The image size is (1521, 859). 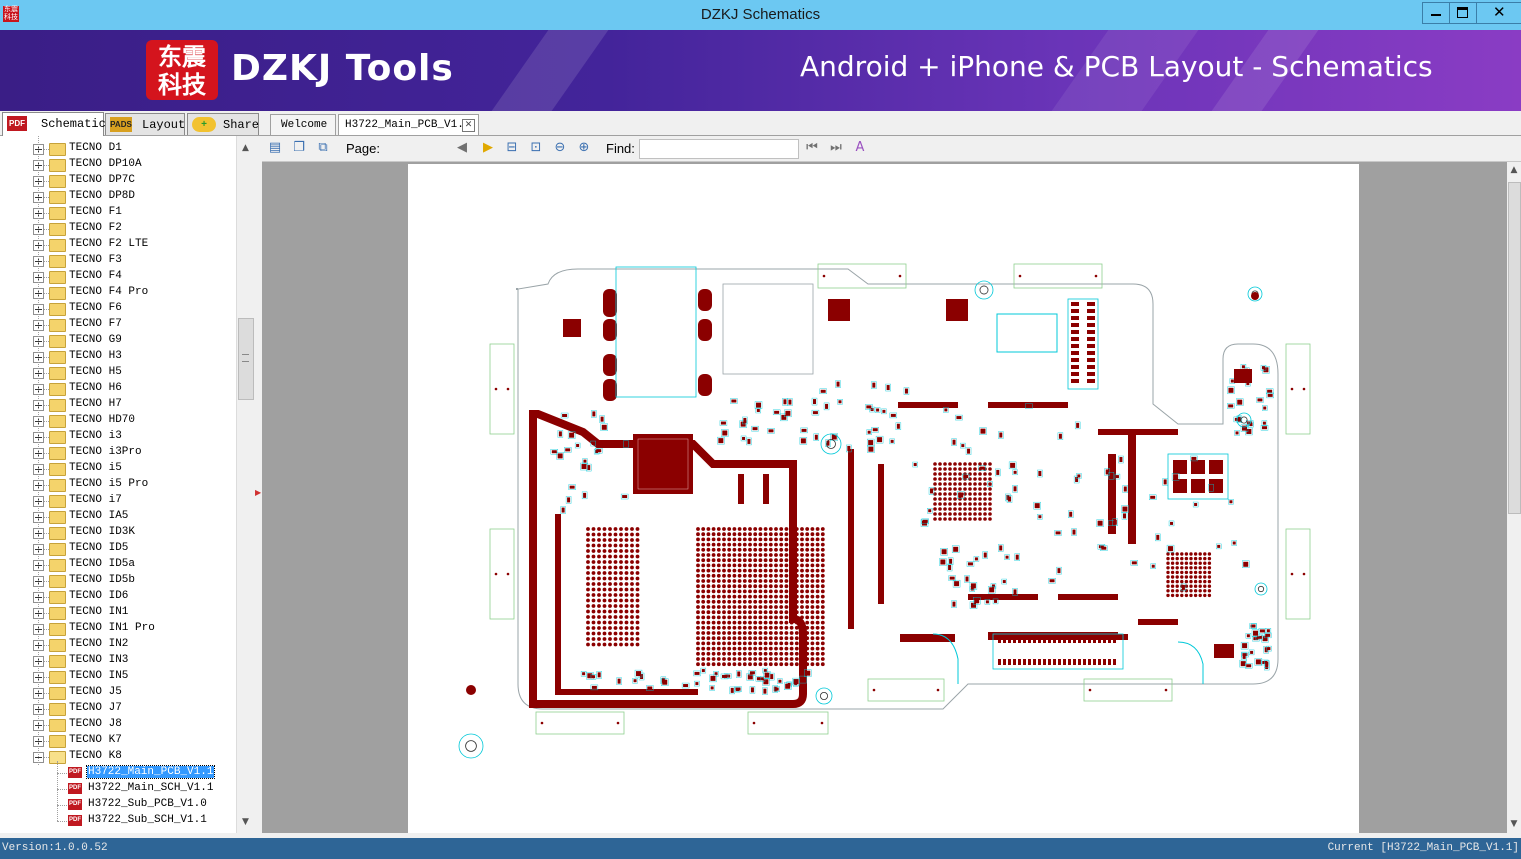 I want to click on tree-folder-label: TECNO IN5, so click(x=99, y=676).